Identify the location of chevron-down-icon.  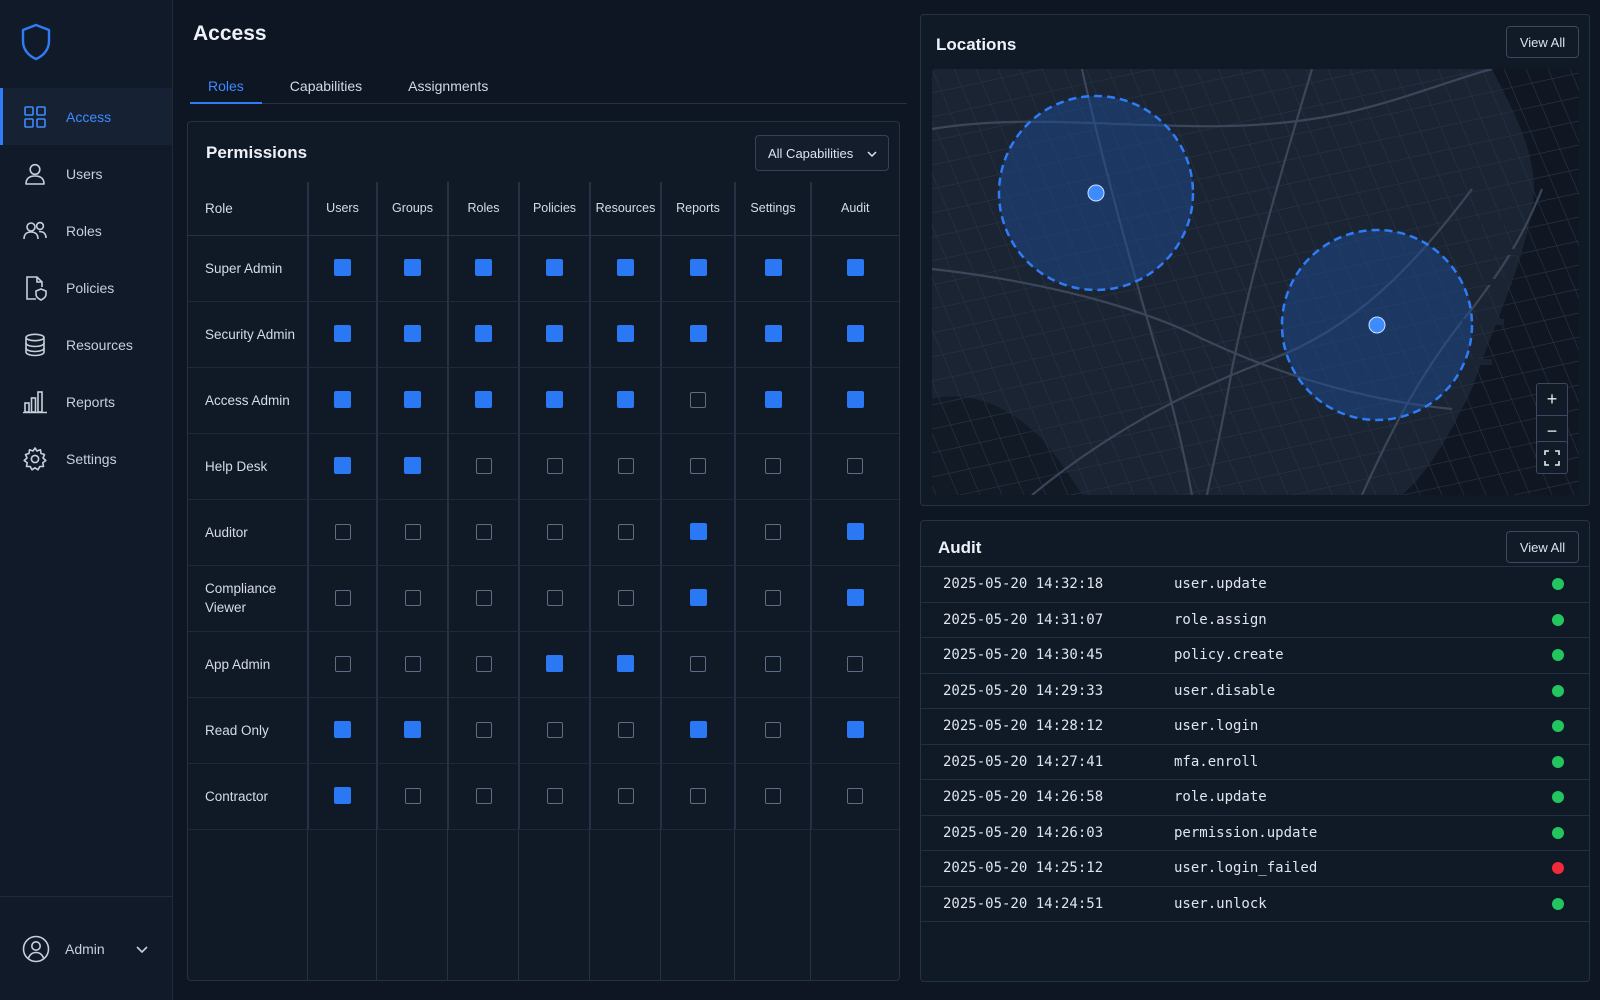
(142, 949).